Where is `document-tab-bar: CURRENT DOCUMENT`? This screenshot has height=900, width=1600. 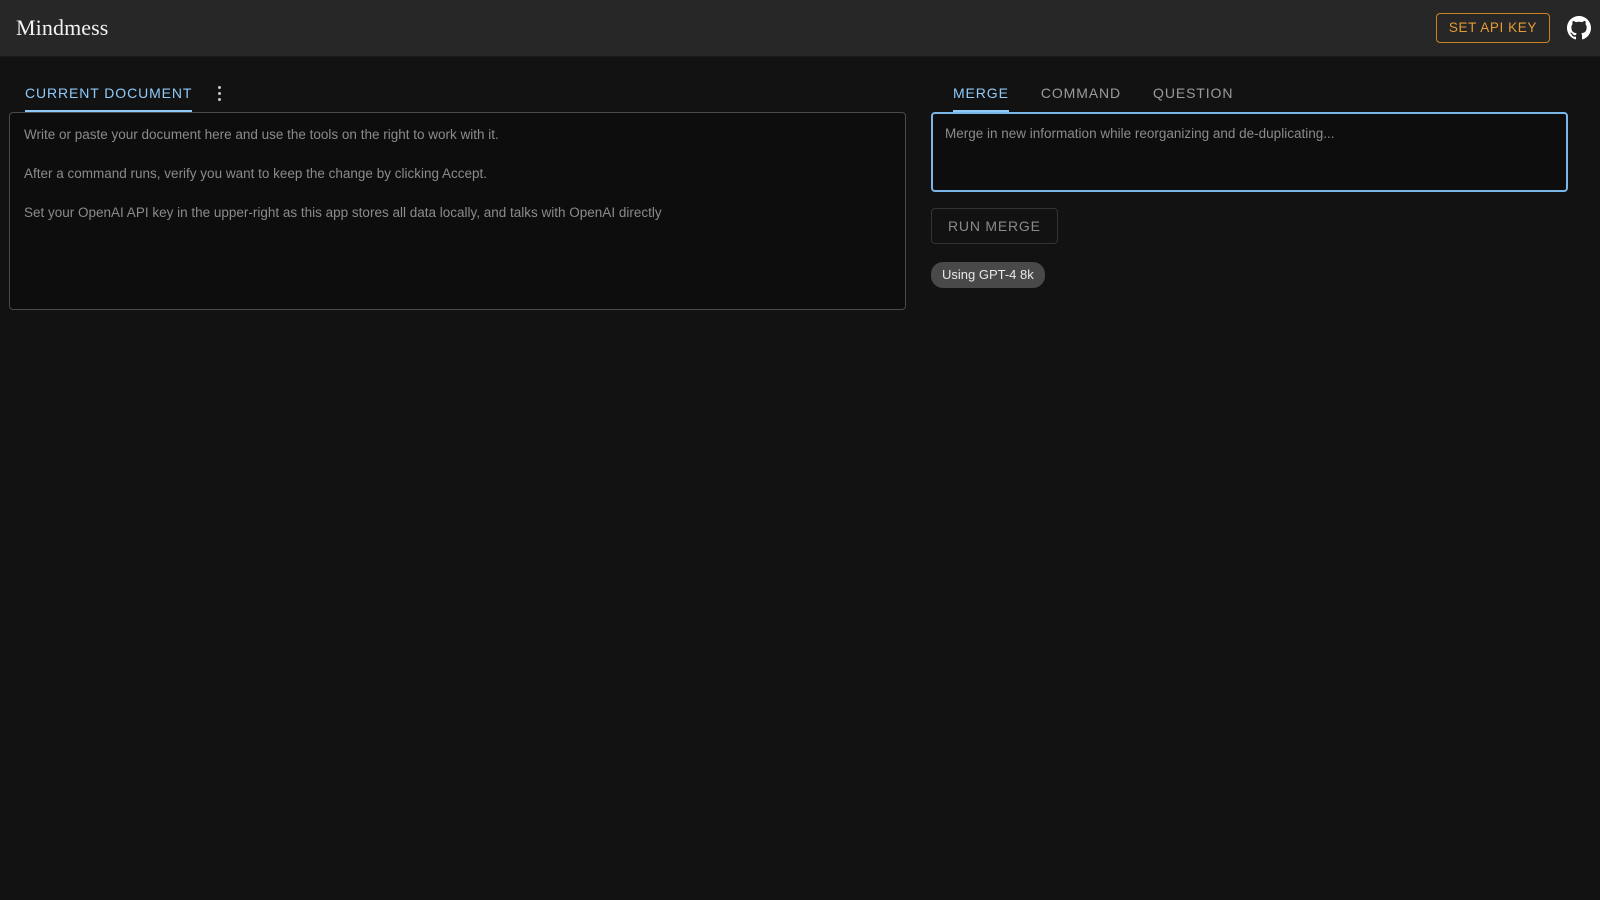
document-tab-bar: CURRENT DOCUMENT is located at coordinates (457, 84).